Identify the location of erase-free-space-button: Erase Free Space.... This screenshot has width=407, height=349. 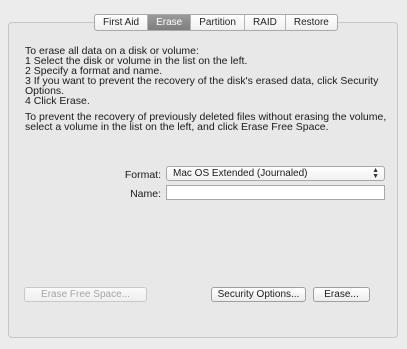
(85, 294).